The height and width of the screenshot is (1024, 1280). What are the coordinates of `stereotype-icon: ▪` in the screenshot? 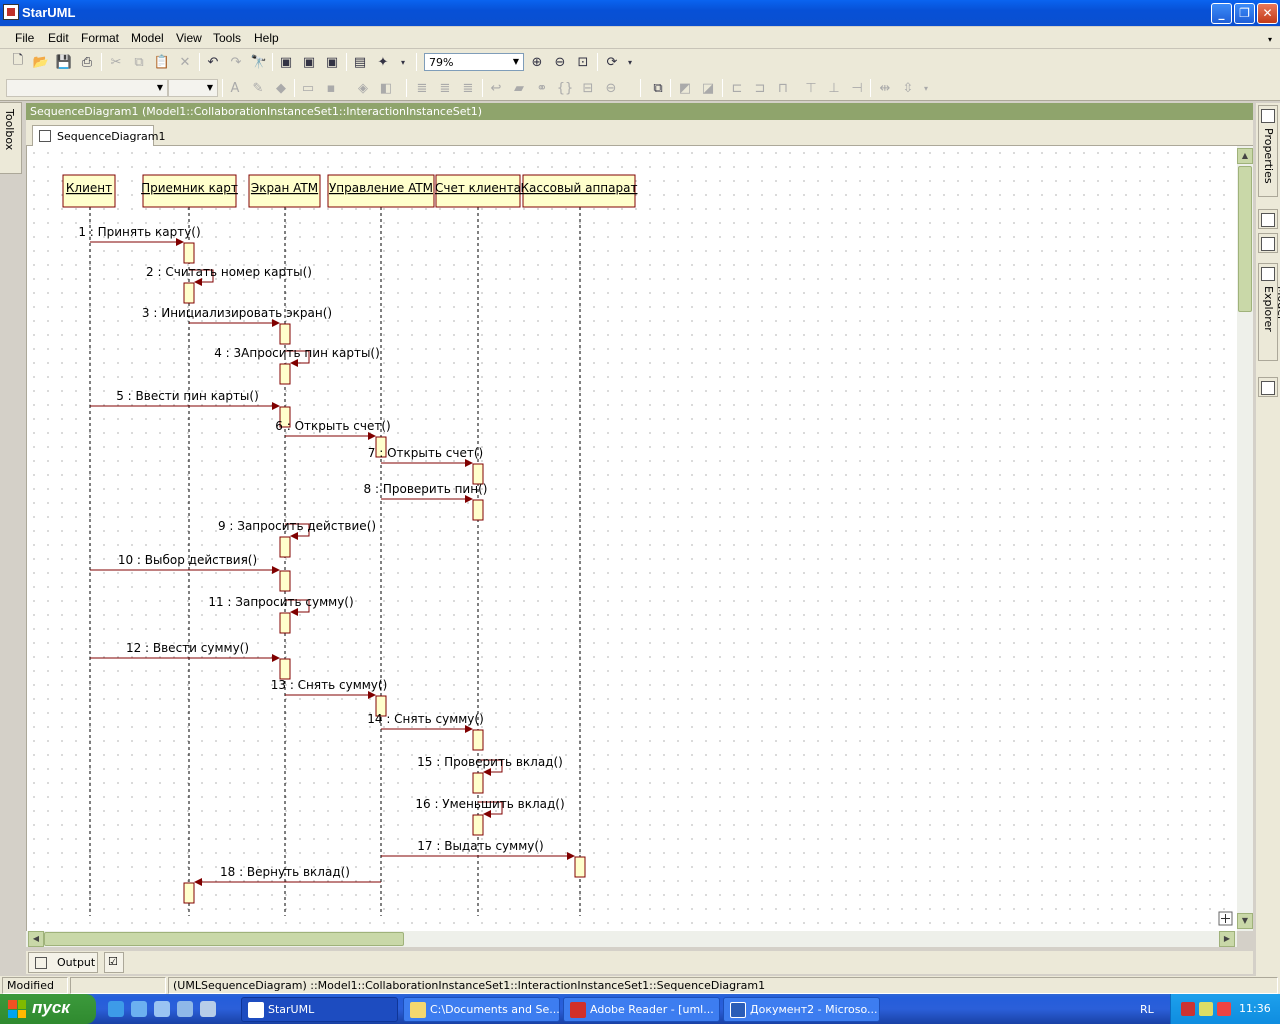 It's located at (331, 88).